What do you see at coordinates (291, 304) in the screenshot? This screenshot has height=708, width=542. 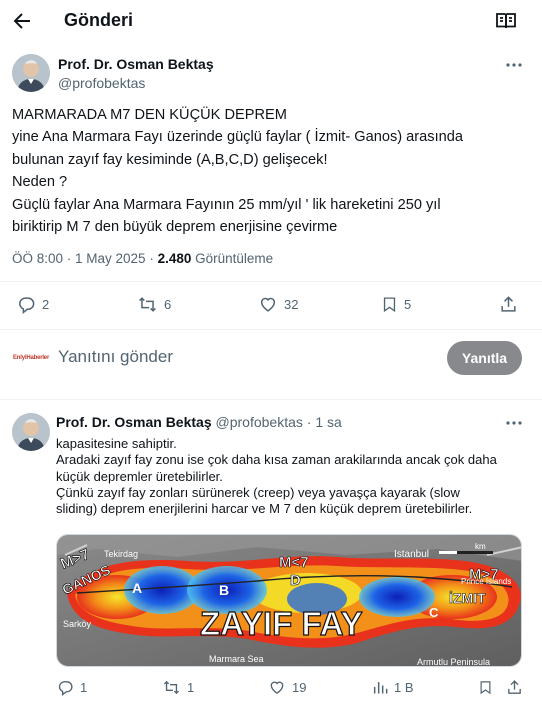 I see `like-count: 32` at bounding box center [291, 304].